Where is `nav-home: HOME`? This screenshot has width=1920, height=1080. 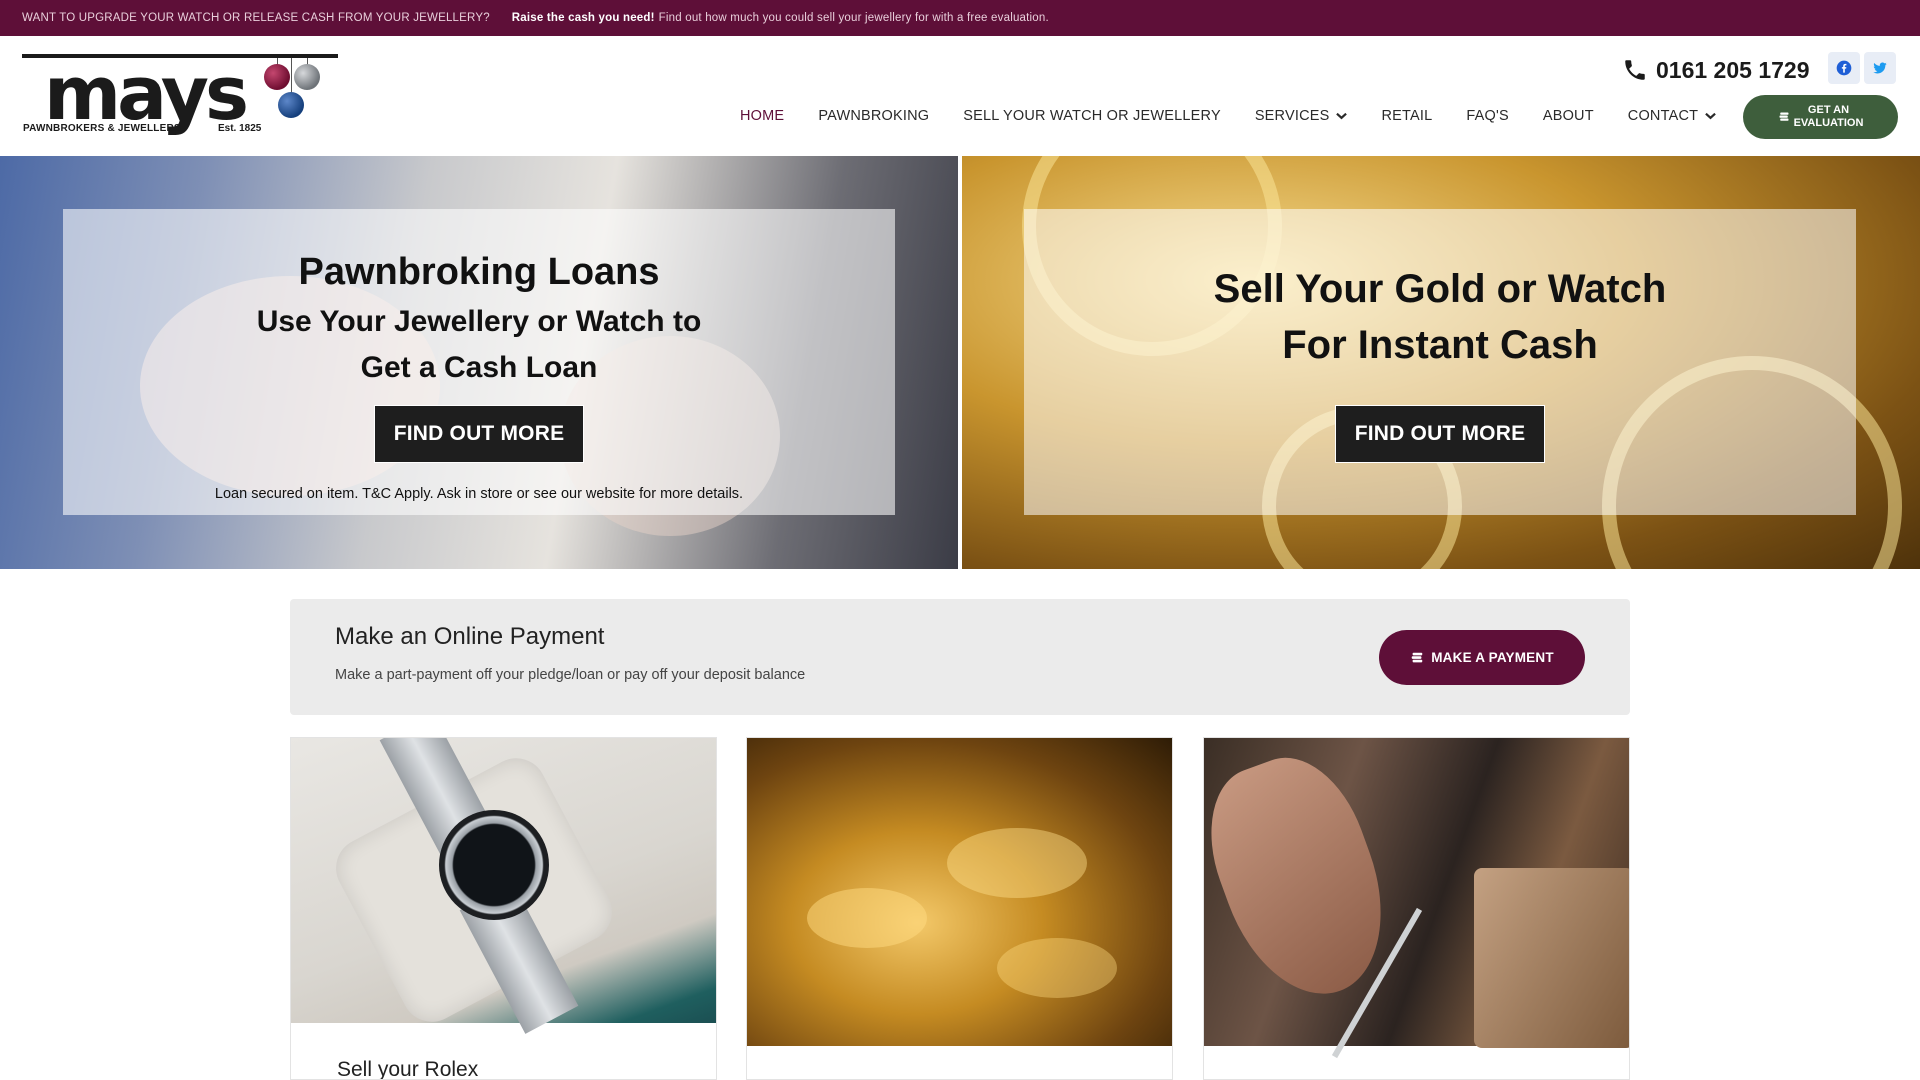 nav-home: HOME is located at coordinates (762, 116).